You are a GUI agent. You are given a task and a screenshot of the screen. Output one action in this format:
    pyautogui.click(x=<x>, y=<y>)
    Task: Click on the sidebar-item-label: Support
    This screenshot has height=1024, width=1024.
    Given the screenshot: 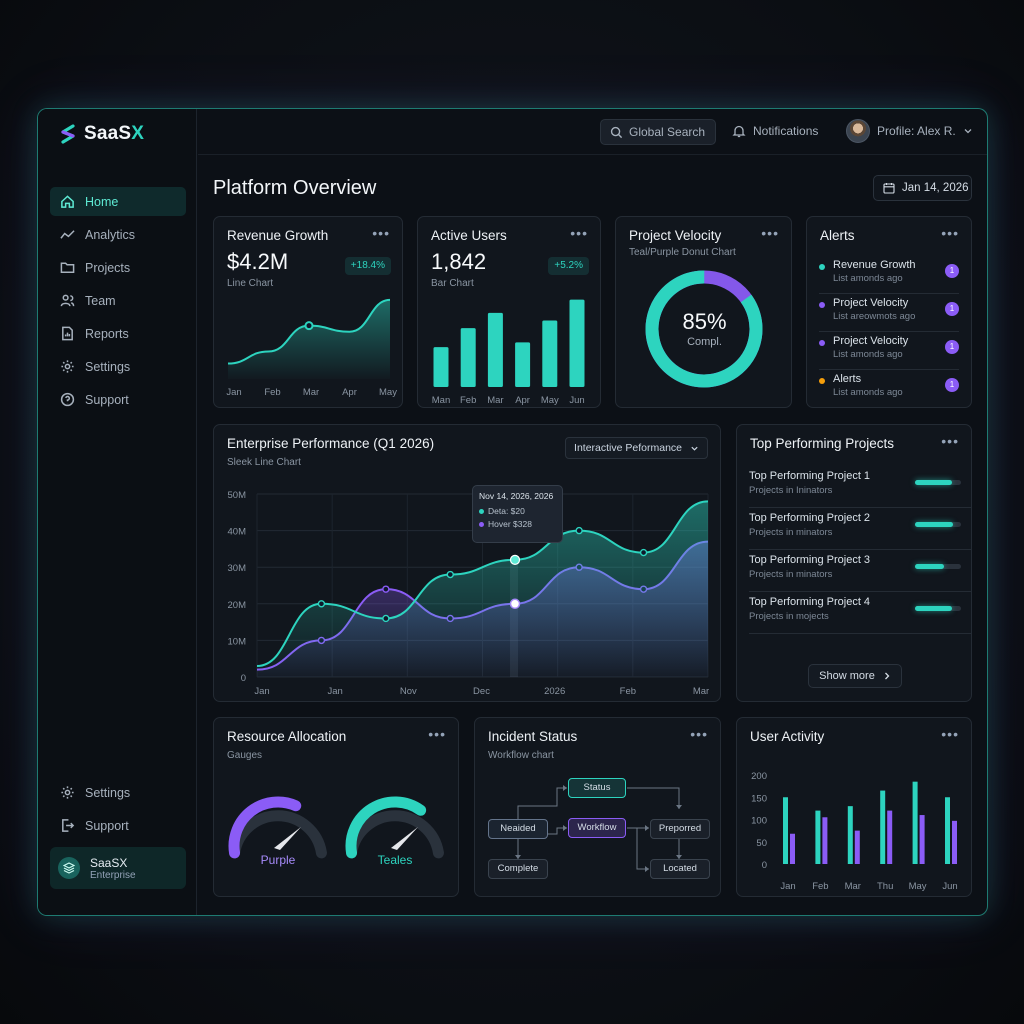 What is the action you would take?
    pyautogui.click(x=107, y=825)
    